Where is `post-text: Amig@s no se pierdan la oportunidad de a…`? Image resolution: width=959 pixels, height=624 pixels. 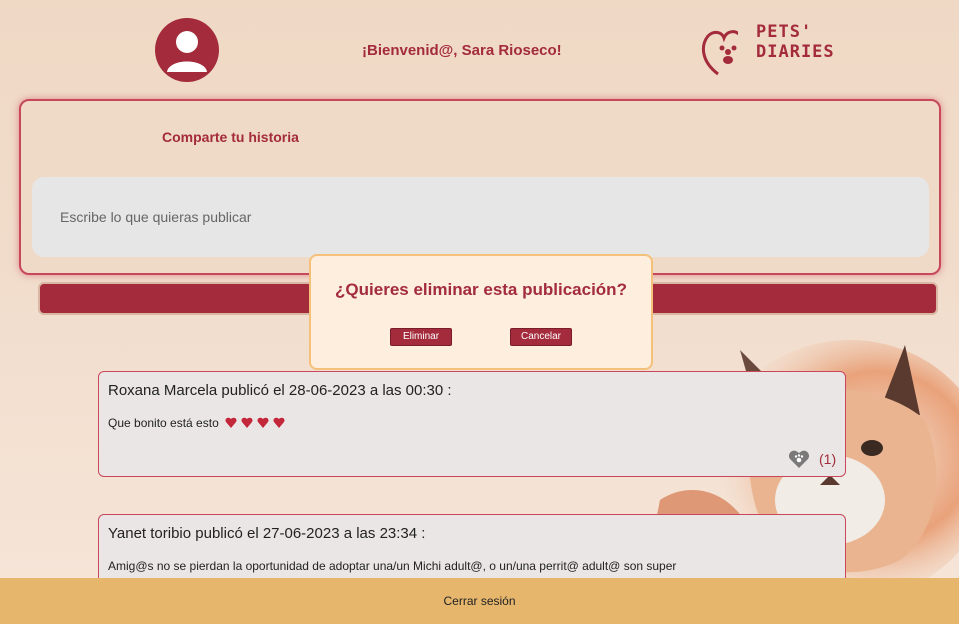 post-text: Amig@s no se pierdan la oportunidad de a… is located at coordinates (392, 566).